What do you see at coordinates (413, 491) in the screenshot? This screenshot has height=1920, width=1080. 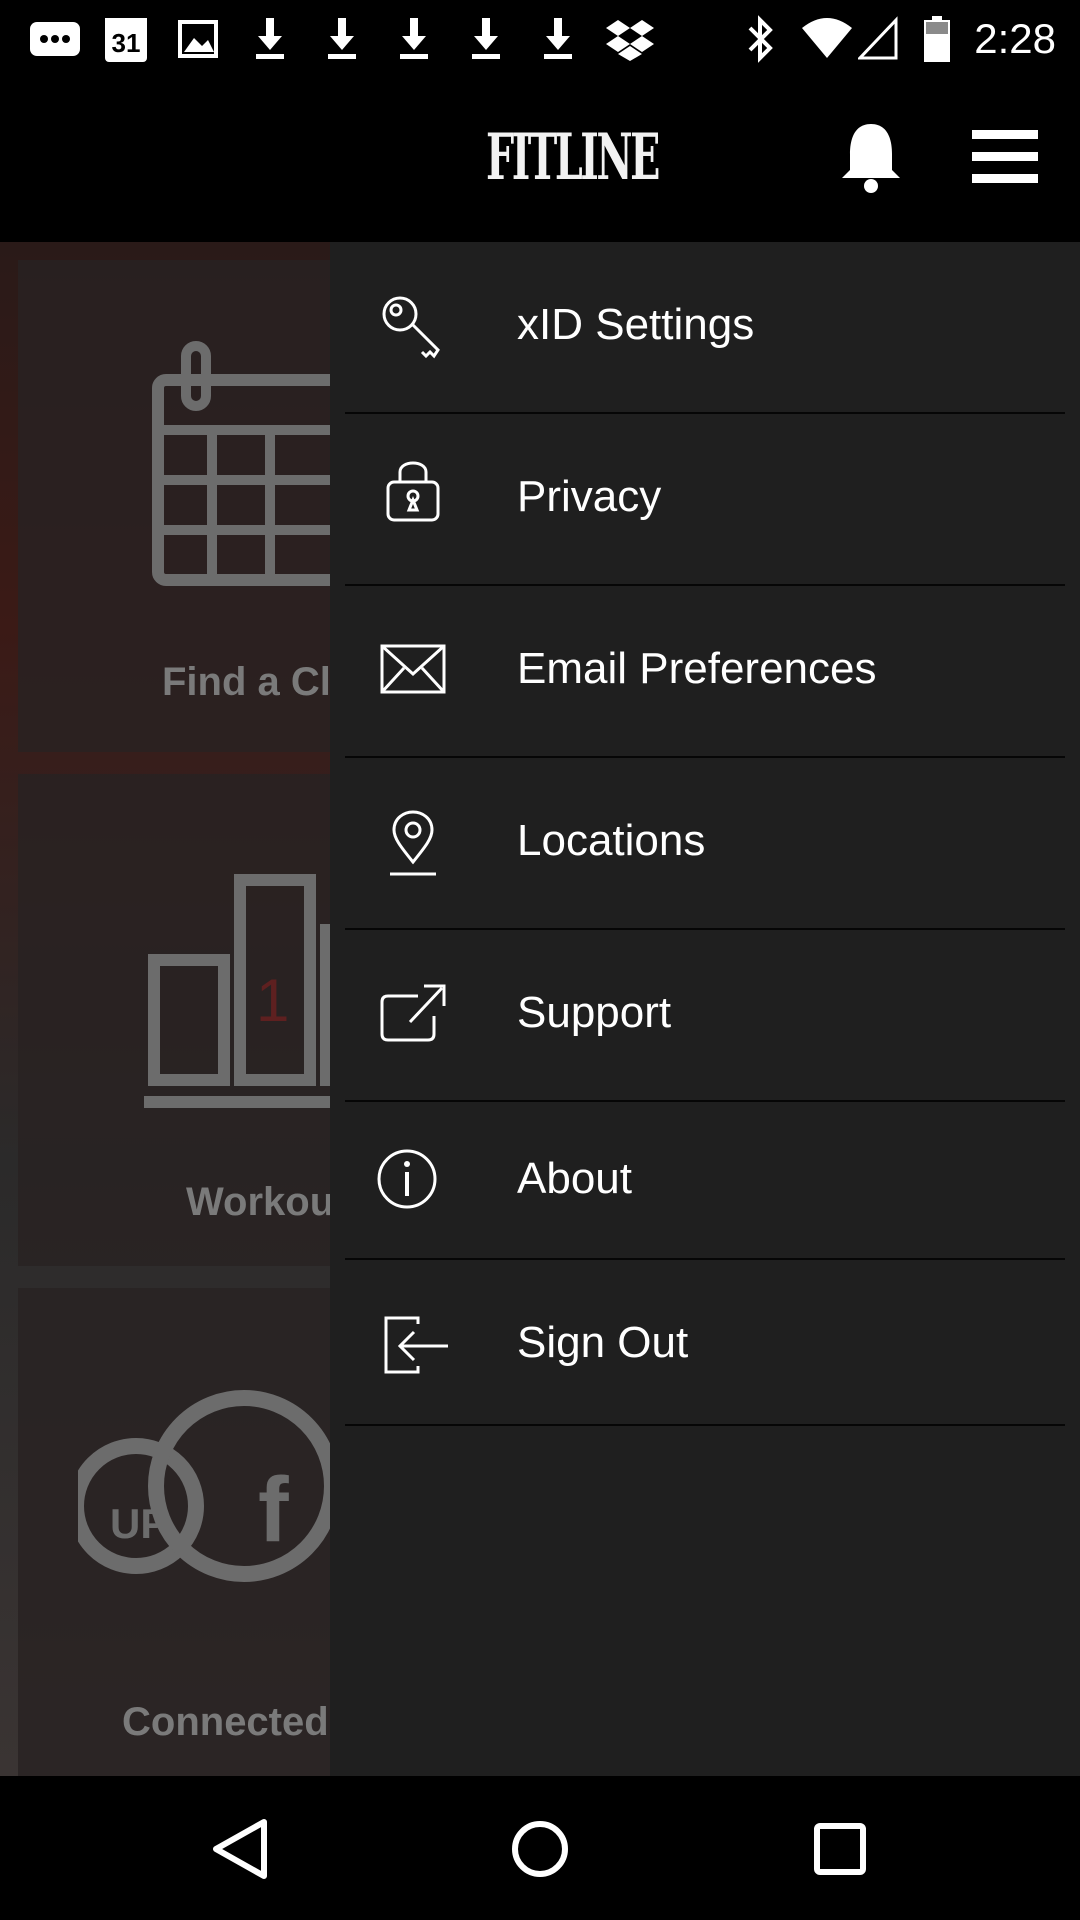 I see `lock-icon` at bounding box center [413, 491].